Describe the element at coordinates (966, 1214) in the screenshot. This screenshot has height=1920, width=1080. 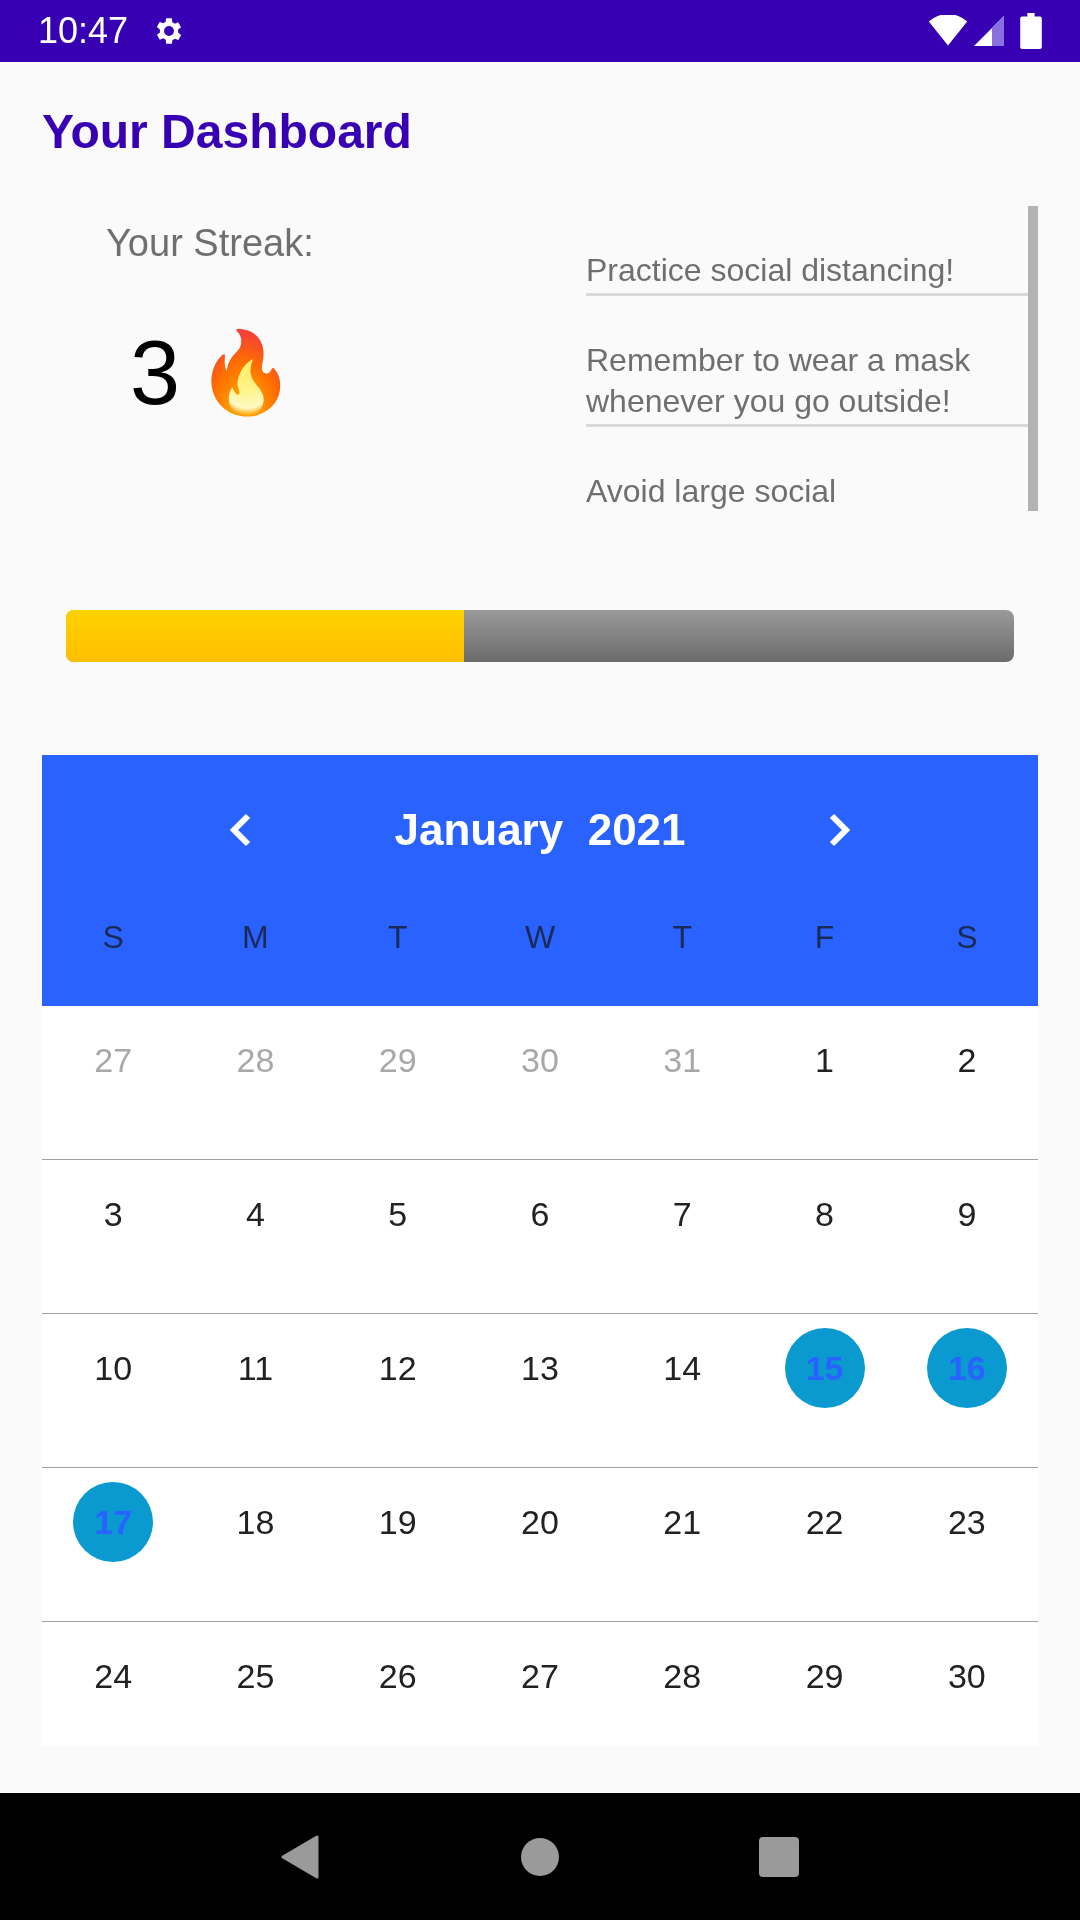
I see `day-cell: 9` at that location.